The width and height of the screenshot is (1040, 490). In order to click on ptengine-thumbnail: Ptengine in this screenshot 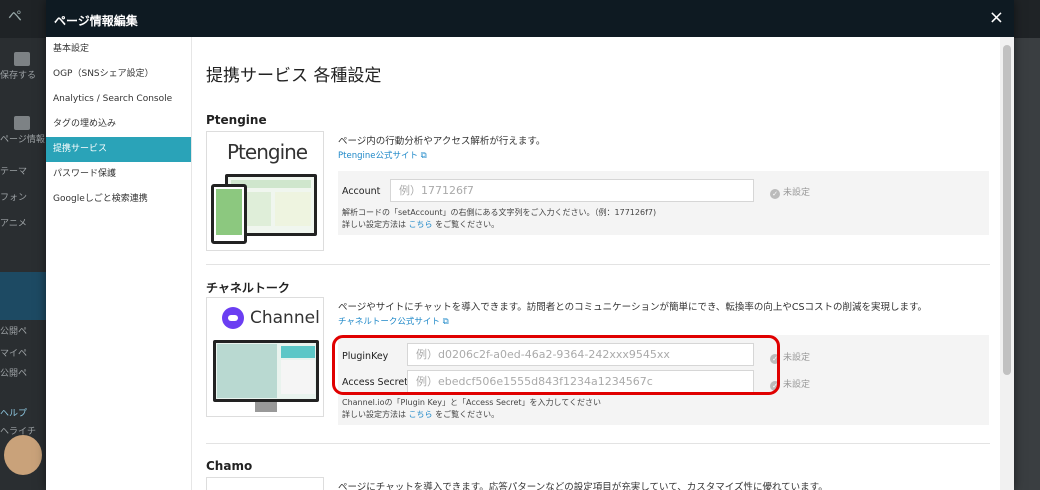, I will do `click(265, 191)`.